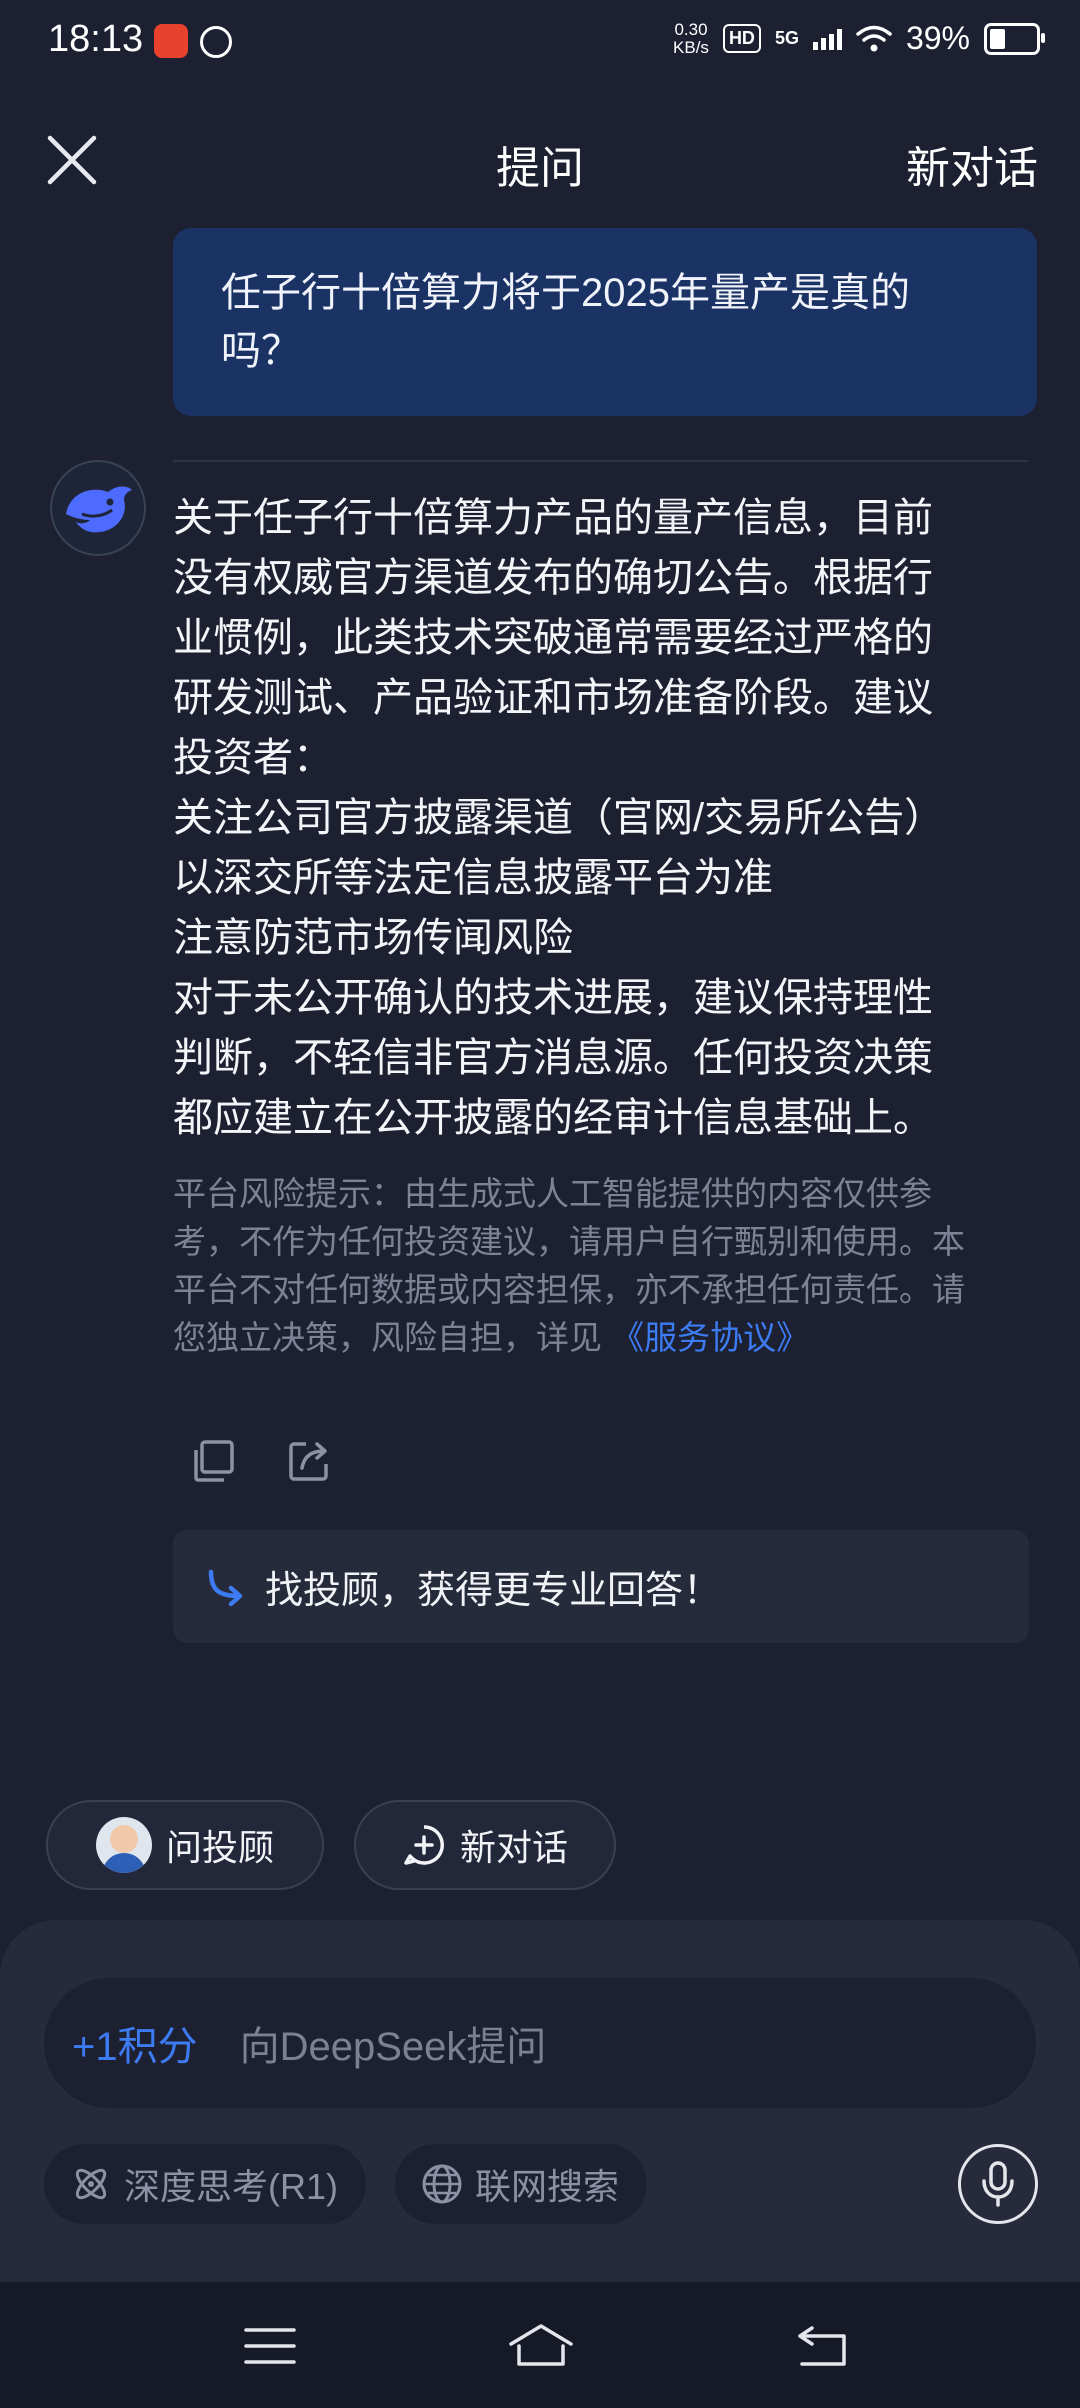 This screenshot has width=1080, height=2408. Describe the element at coordinates (253, 758) in the screenshot. I see `answer-line: 投资者：` at that location.